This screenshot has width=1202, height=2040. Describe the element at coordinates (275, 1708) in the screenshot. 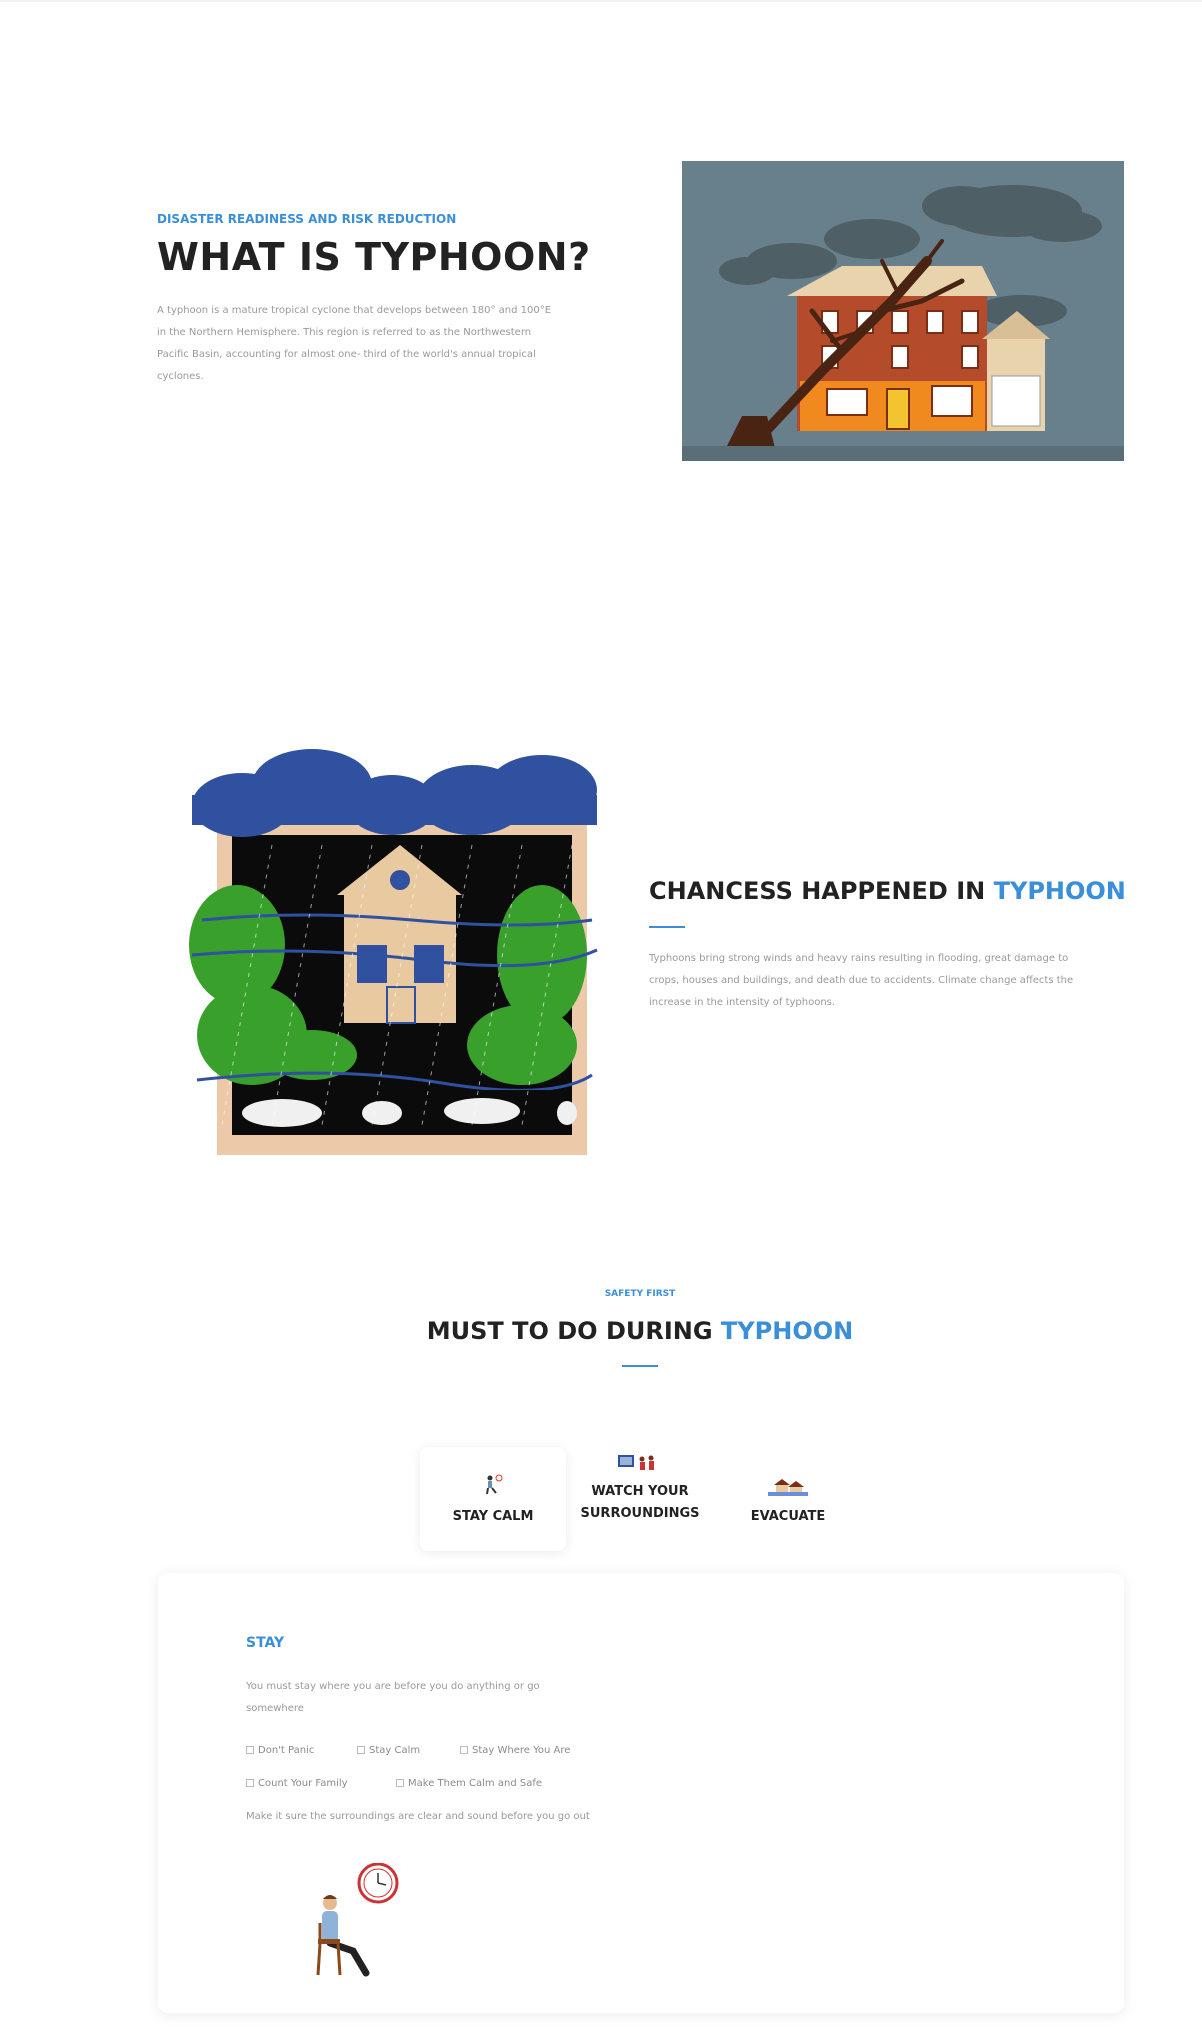

I see `panel-description-line: somewhere` at that location.